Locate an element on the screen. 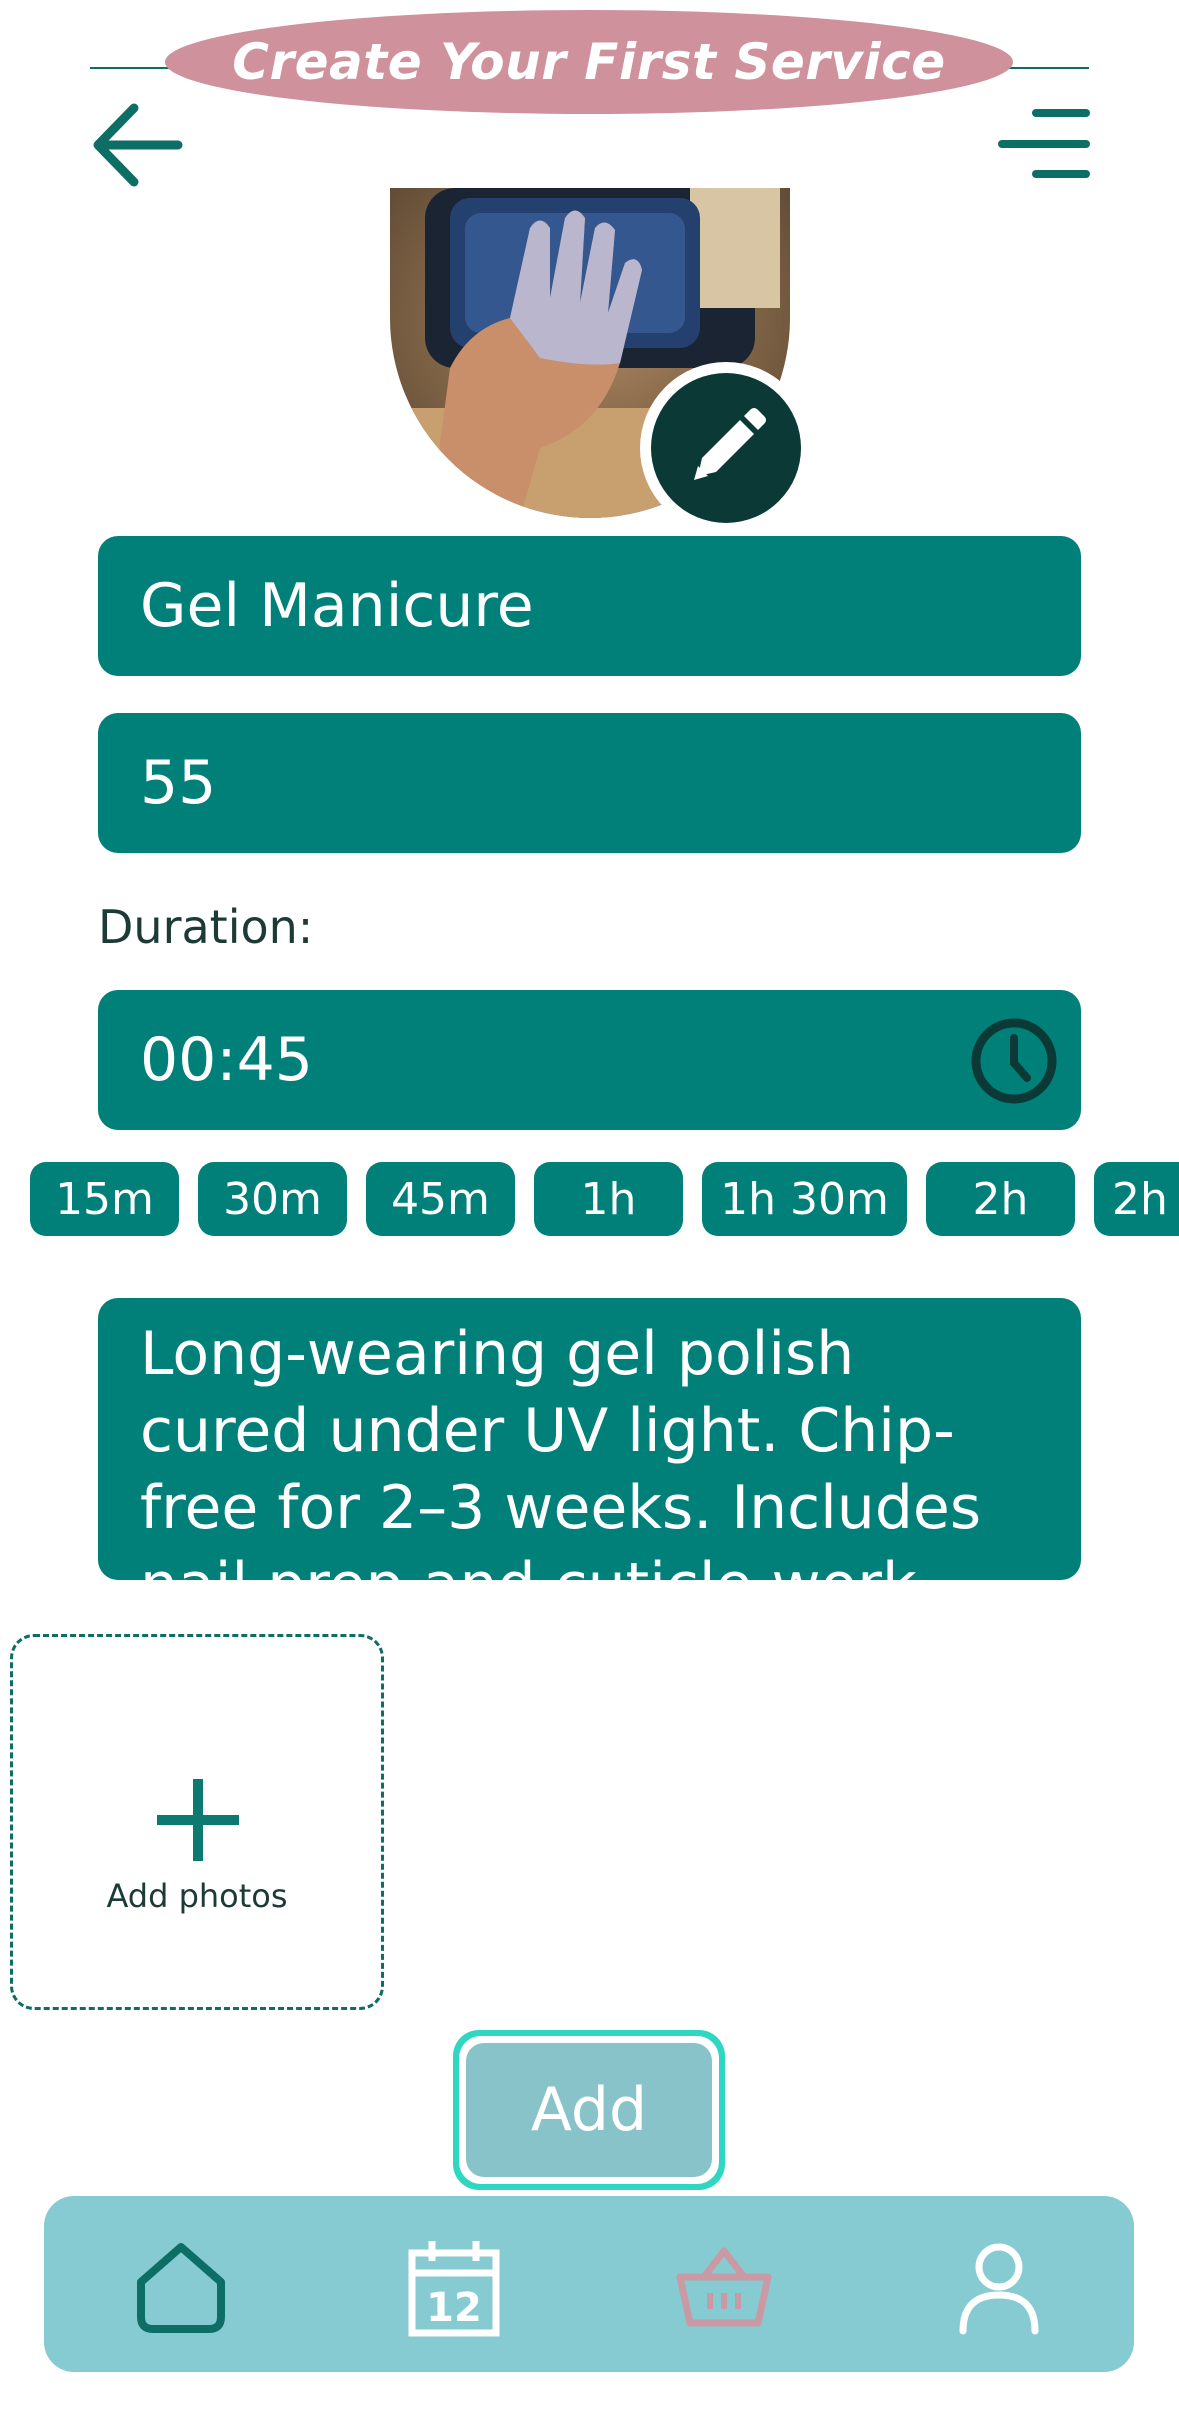 Image resolution: width=1179 pixels, height=2416 pixels. pencil-icon is located at coordinates (730, 444).